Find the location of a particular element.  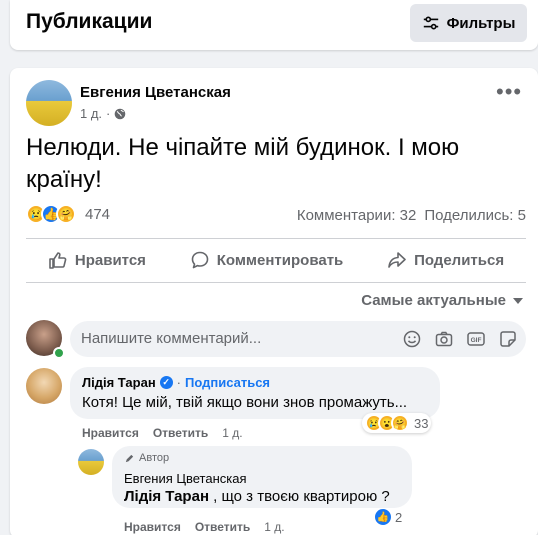

verified-badge-icon: ✓ is located at coordinates (166, 382).